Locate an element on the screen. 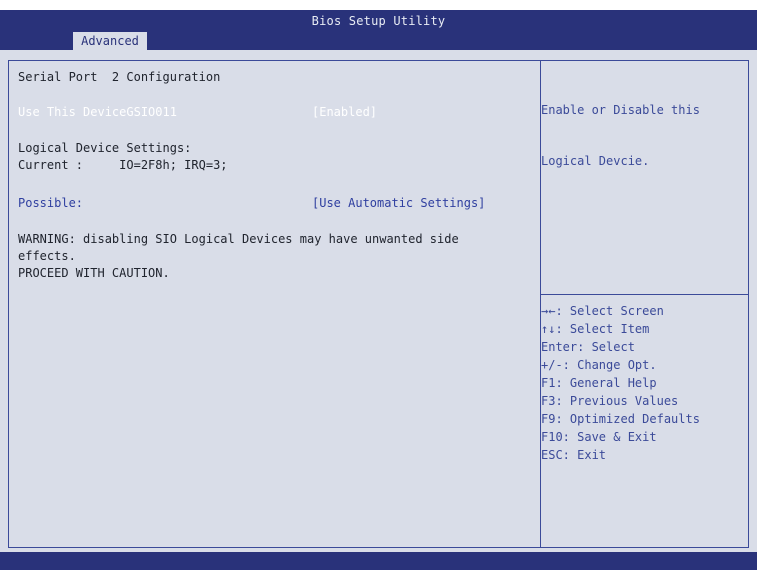 The width and height of the screenshot is (757, 570). tab-advanced: Advanced is located at coordinates (110, 41).